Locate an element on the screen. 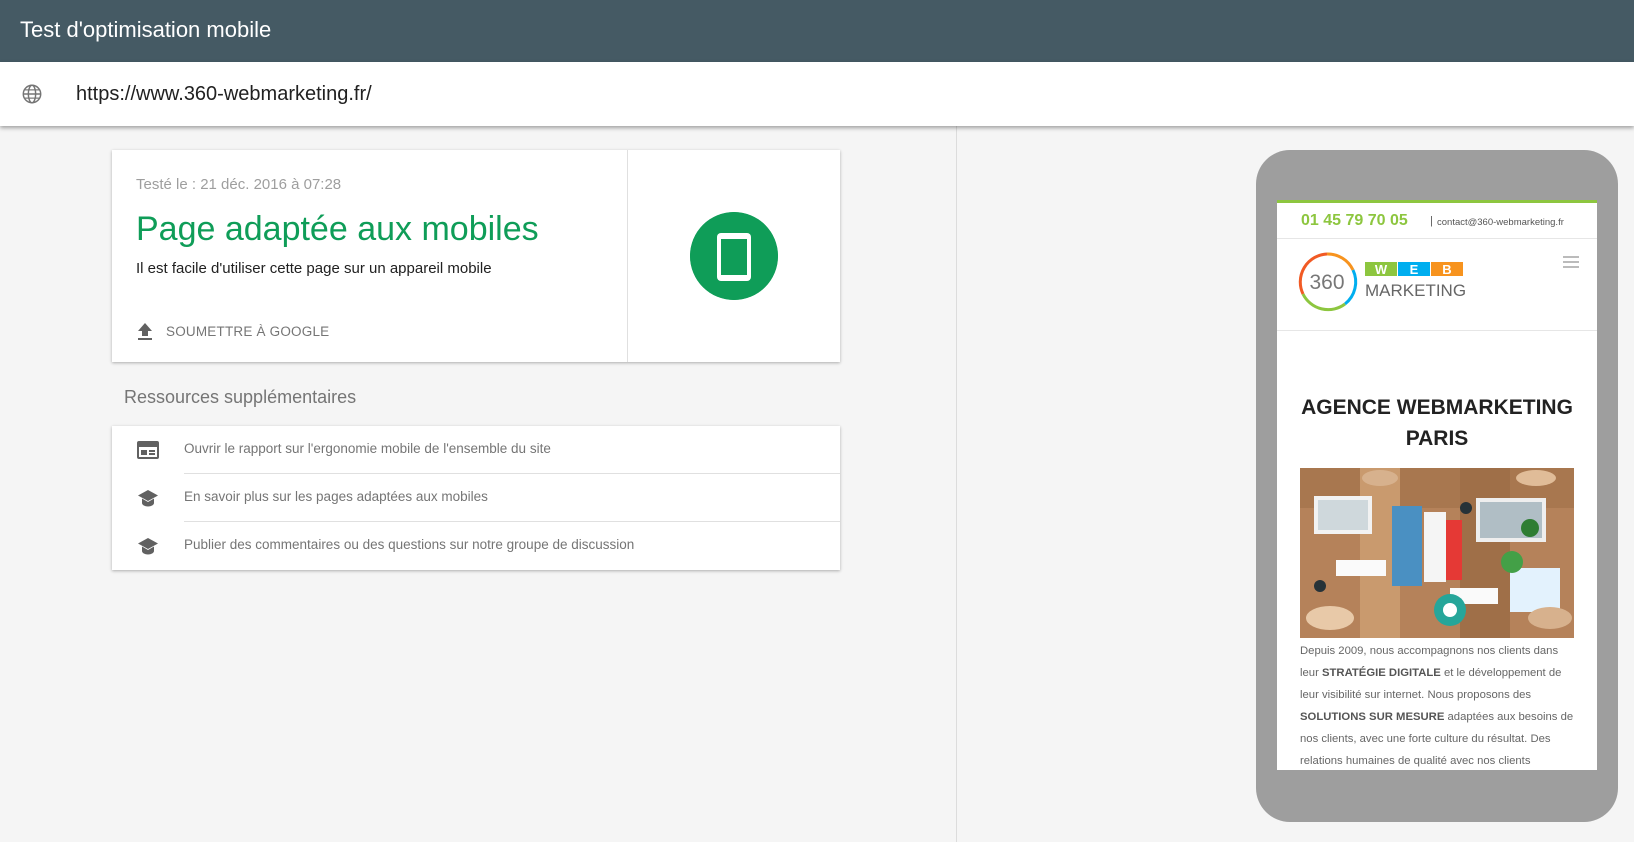 This screenshot has height=842, width=1634. url-bar is located at coordinates (817, 94).